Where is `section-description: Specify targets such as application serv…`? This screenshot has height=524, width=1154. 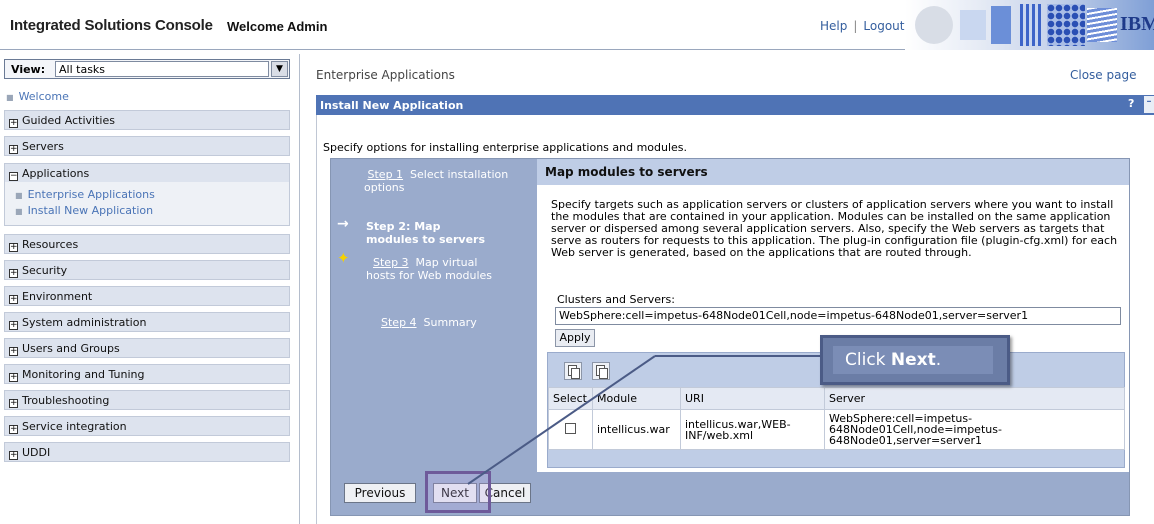 section-description: Specify targets such as application serv… is located at coordinates (834, 228).